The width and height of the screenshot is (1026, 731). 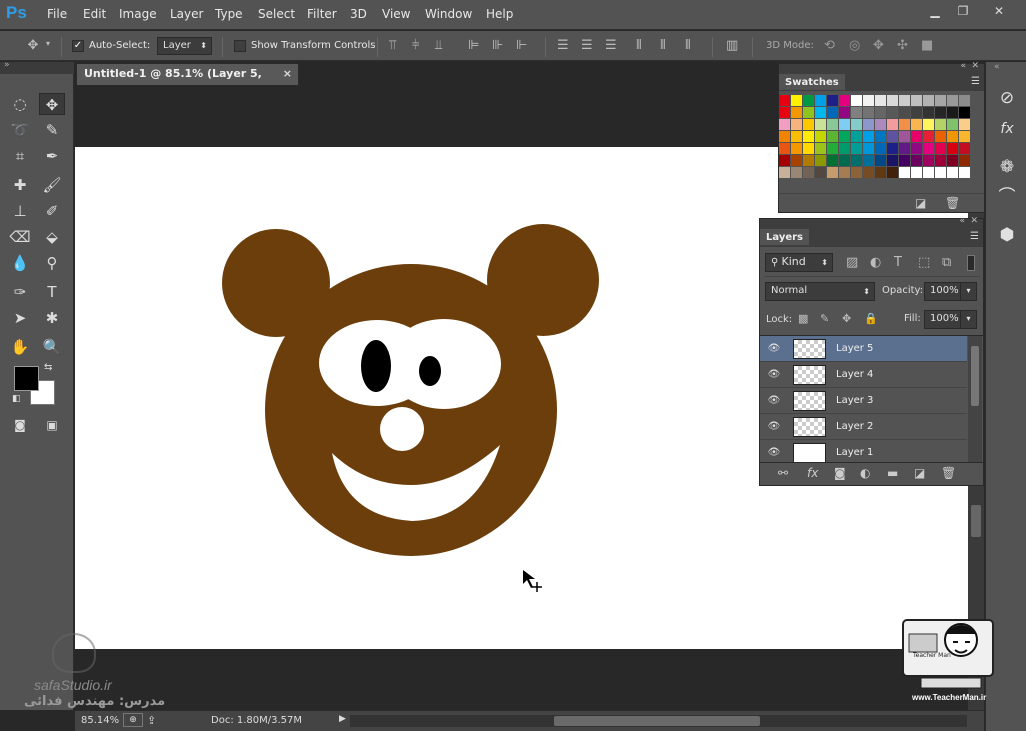 I want to click on filter-toggle, so click(x=971, y=263).